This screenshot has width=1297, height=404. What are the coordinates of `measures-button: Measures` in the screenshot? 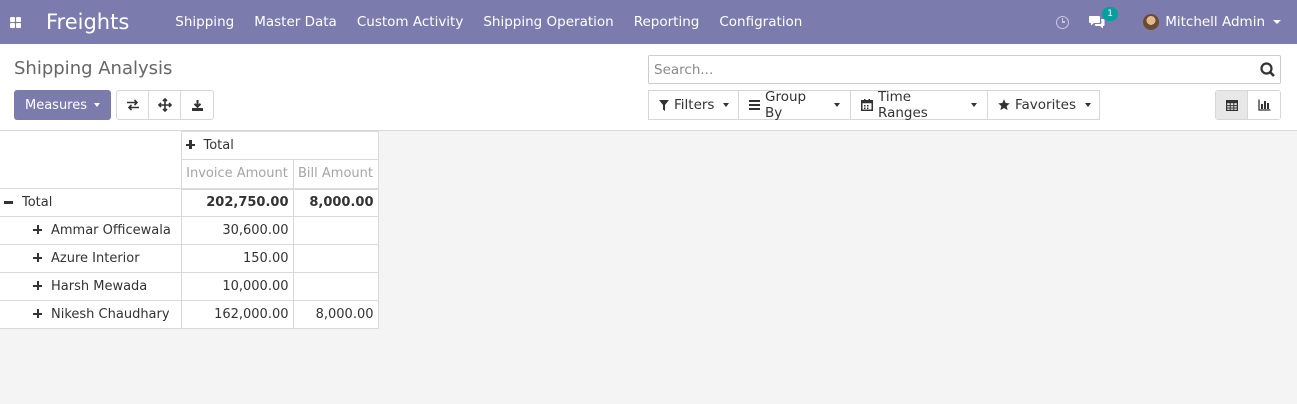 It's located at (62, 105).